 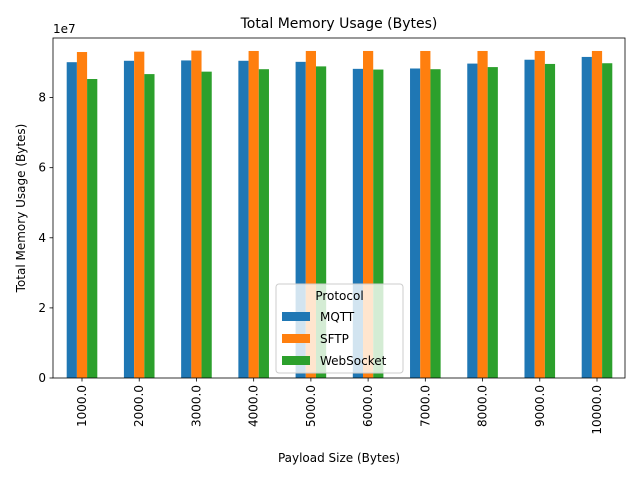 What do you see at coordinates (42, 98) in the screenshot?
I see `y-tick-label: 8` at bounding box center [42, 98].